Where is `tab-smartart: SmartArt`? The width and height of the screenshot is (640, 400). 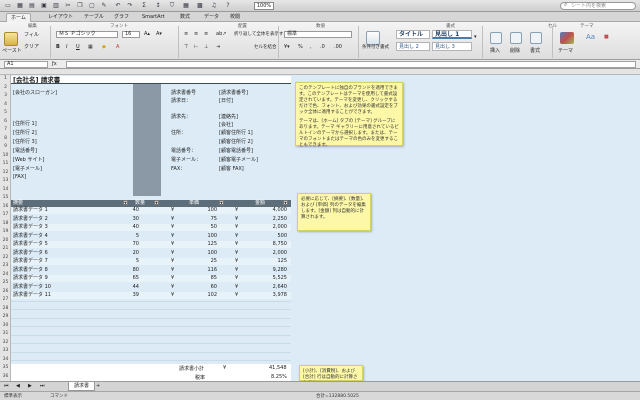 tab-smartart: SmartArt is located at coordinates (153, 17).